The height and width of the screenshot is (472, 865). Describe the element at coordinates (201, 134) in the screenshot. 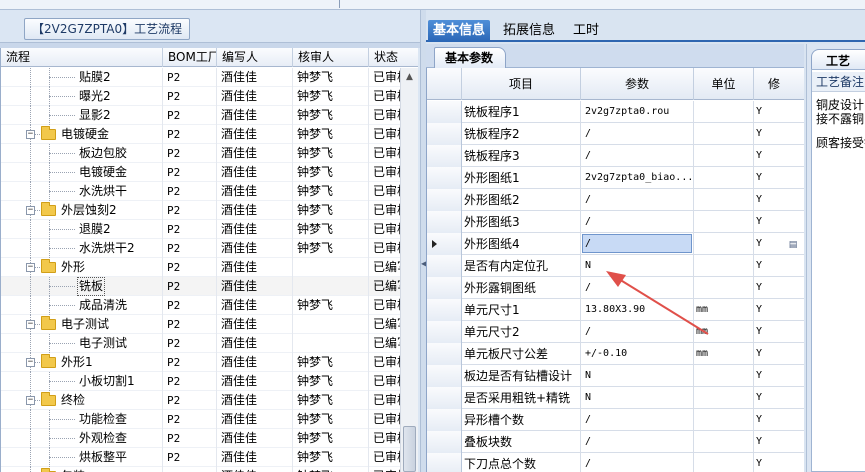

I see `table-row: − 电镀硬金 P2酒佳佳钟梦飞已审核` at that location.